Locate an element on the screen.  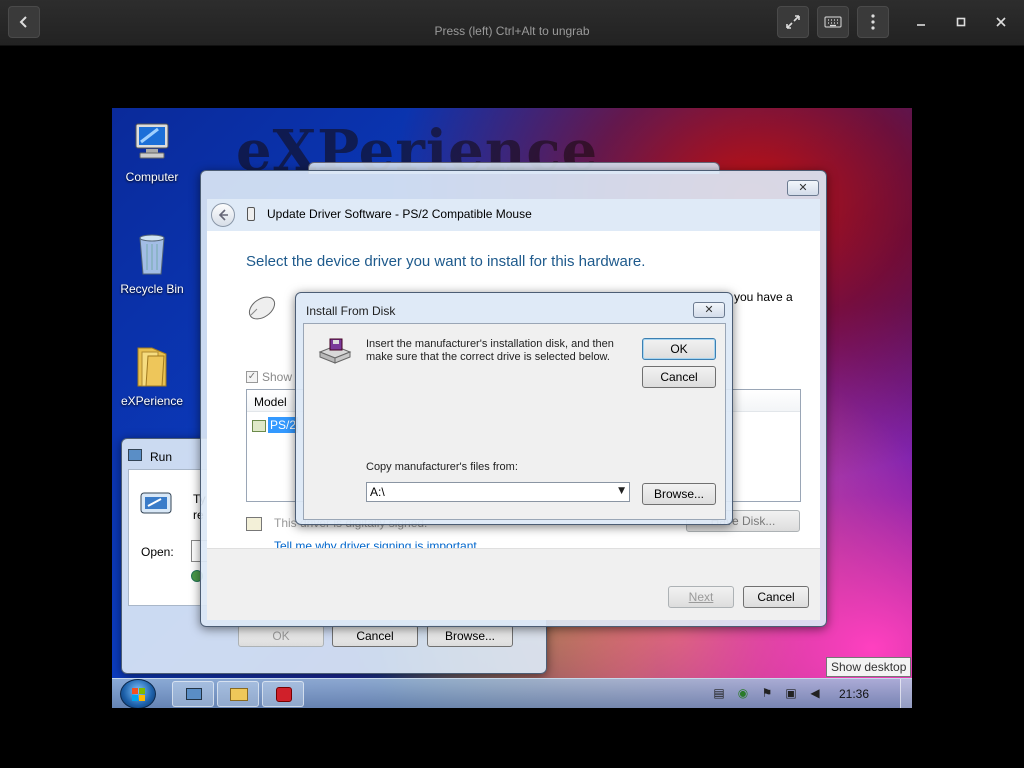
taskbar: ▤ ◉ ⚑ ▣ ◀ 21:36 is located at coordinates (512, 693).